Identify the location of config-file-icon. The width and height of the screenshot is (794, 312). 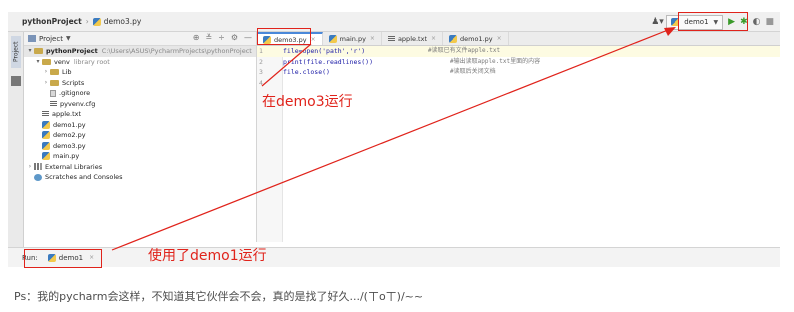
(53, 103).